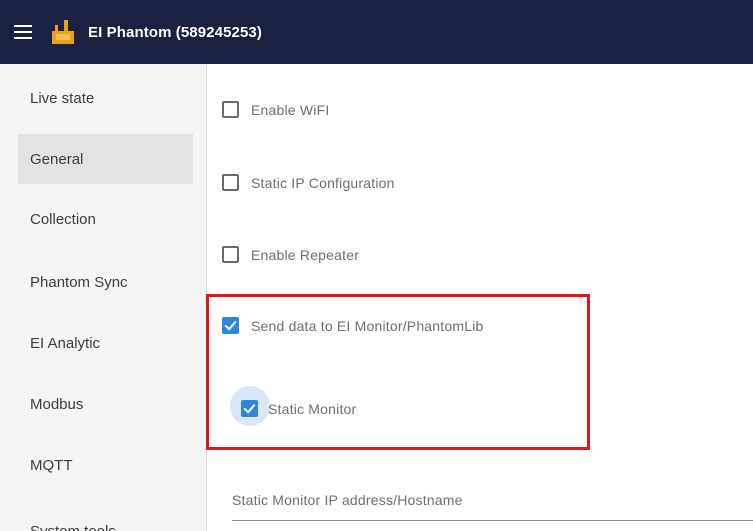 The width and height of the screenshot is (753, 531). Describe the element at coordinates (347, 500) in the screenshot. I see `monitor-address-label: Static Monitor IP address/Hostname` at that location.